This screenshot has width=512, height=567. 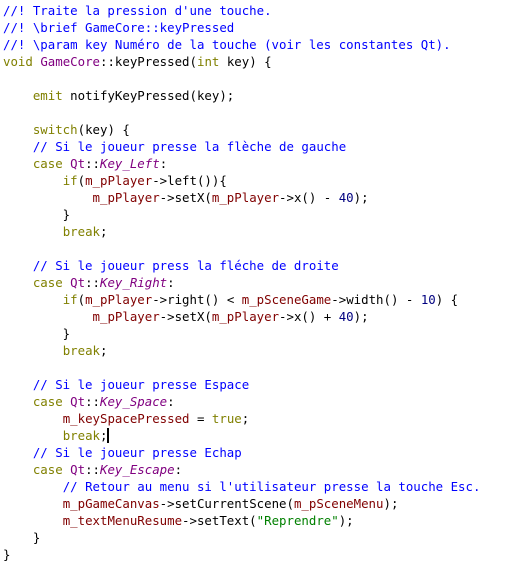 I want to click on code-line: case Qt::Key_Left:, so click(x=256, y=163).